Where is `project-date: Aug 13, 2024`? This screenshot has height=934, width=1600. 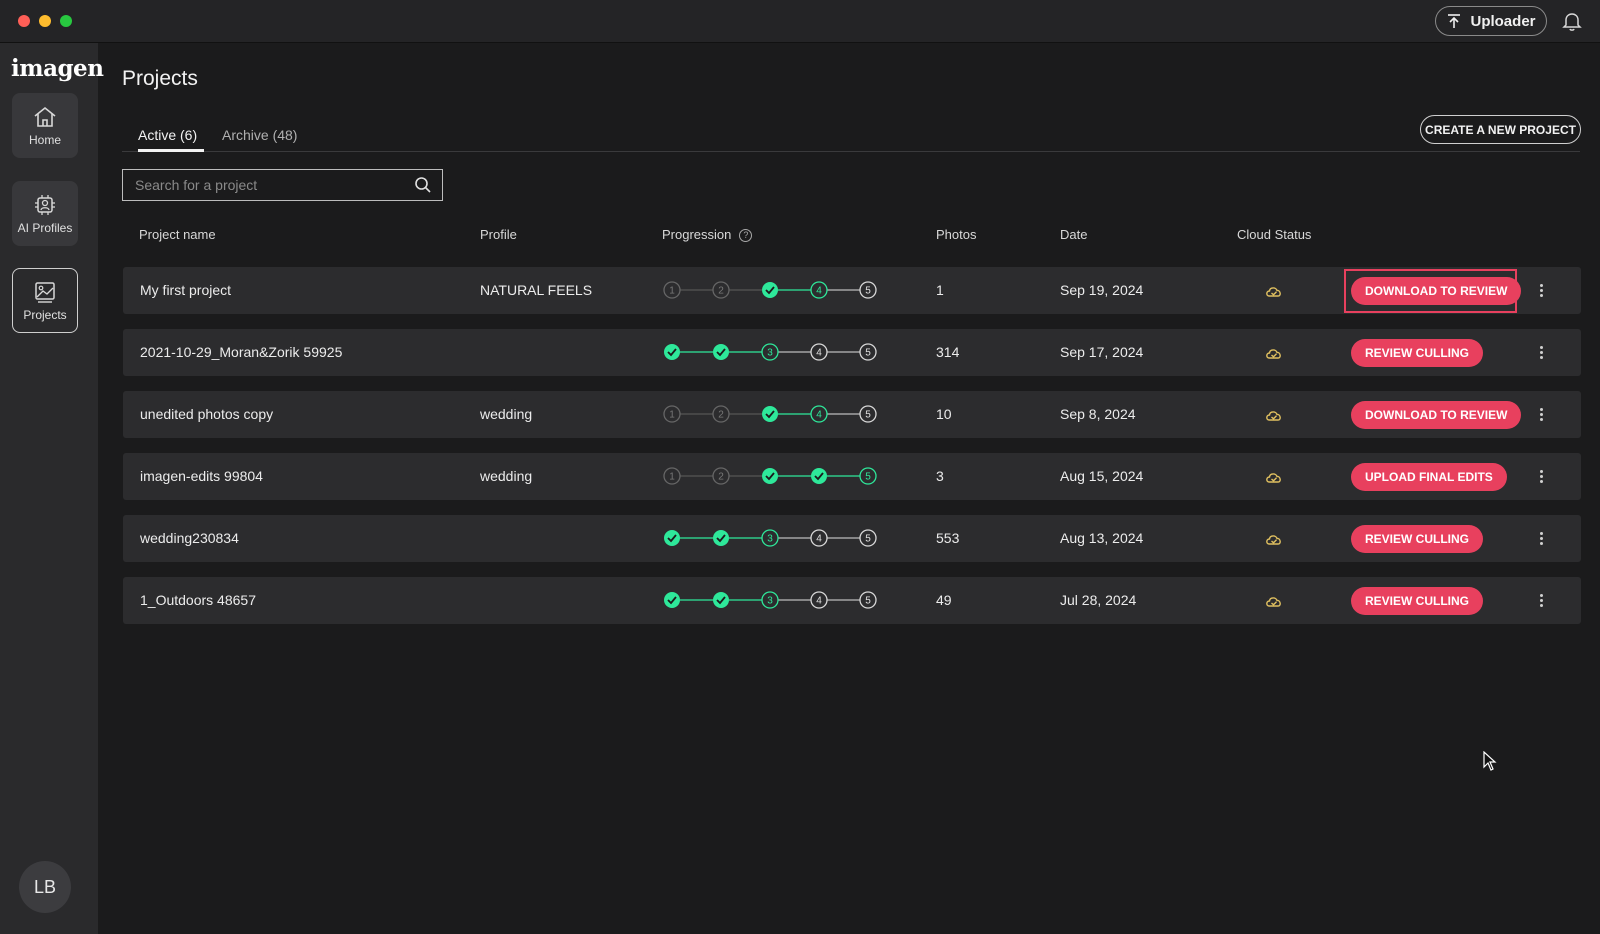
project-date: Aug 13, 2024 is located at coordinates (1102, 538).